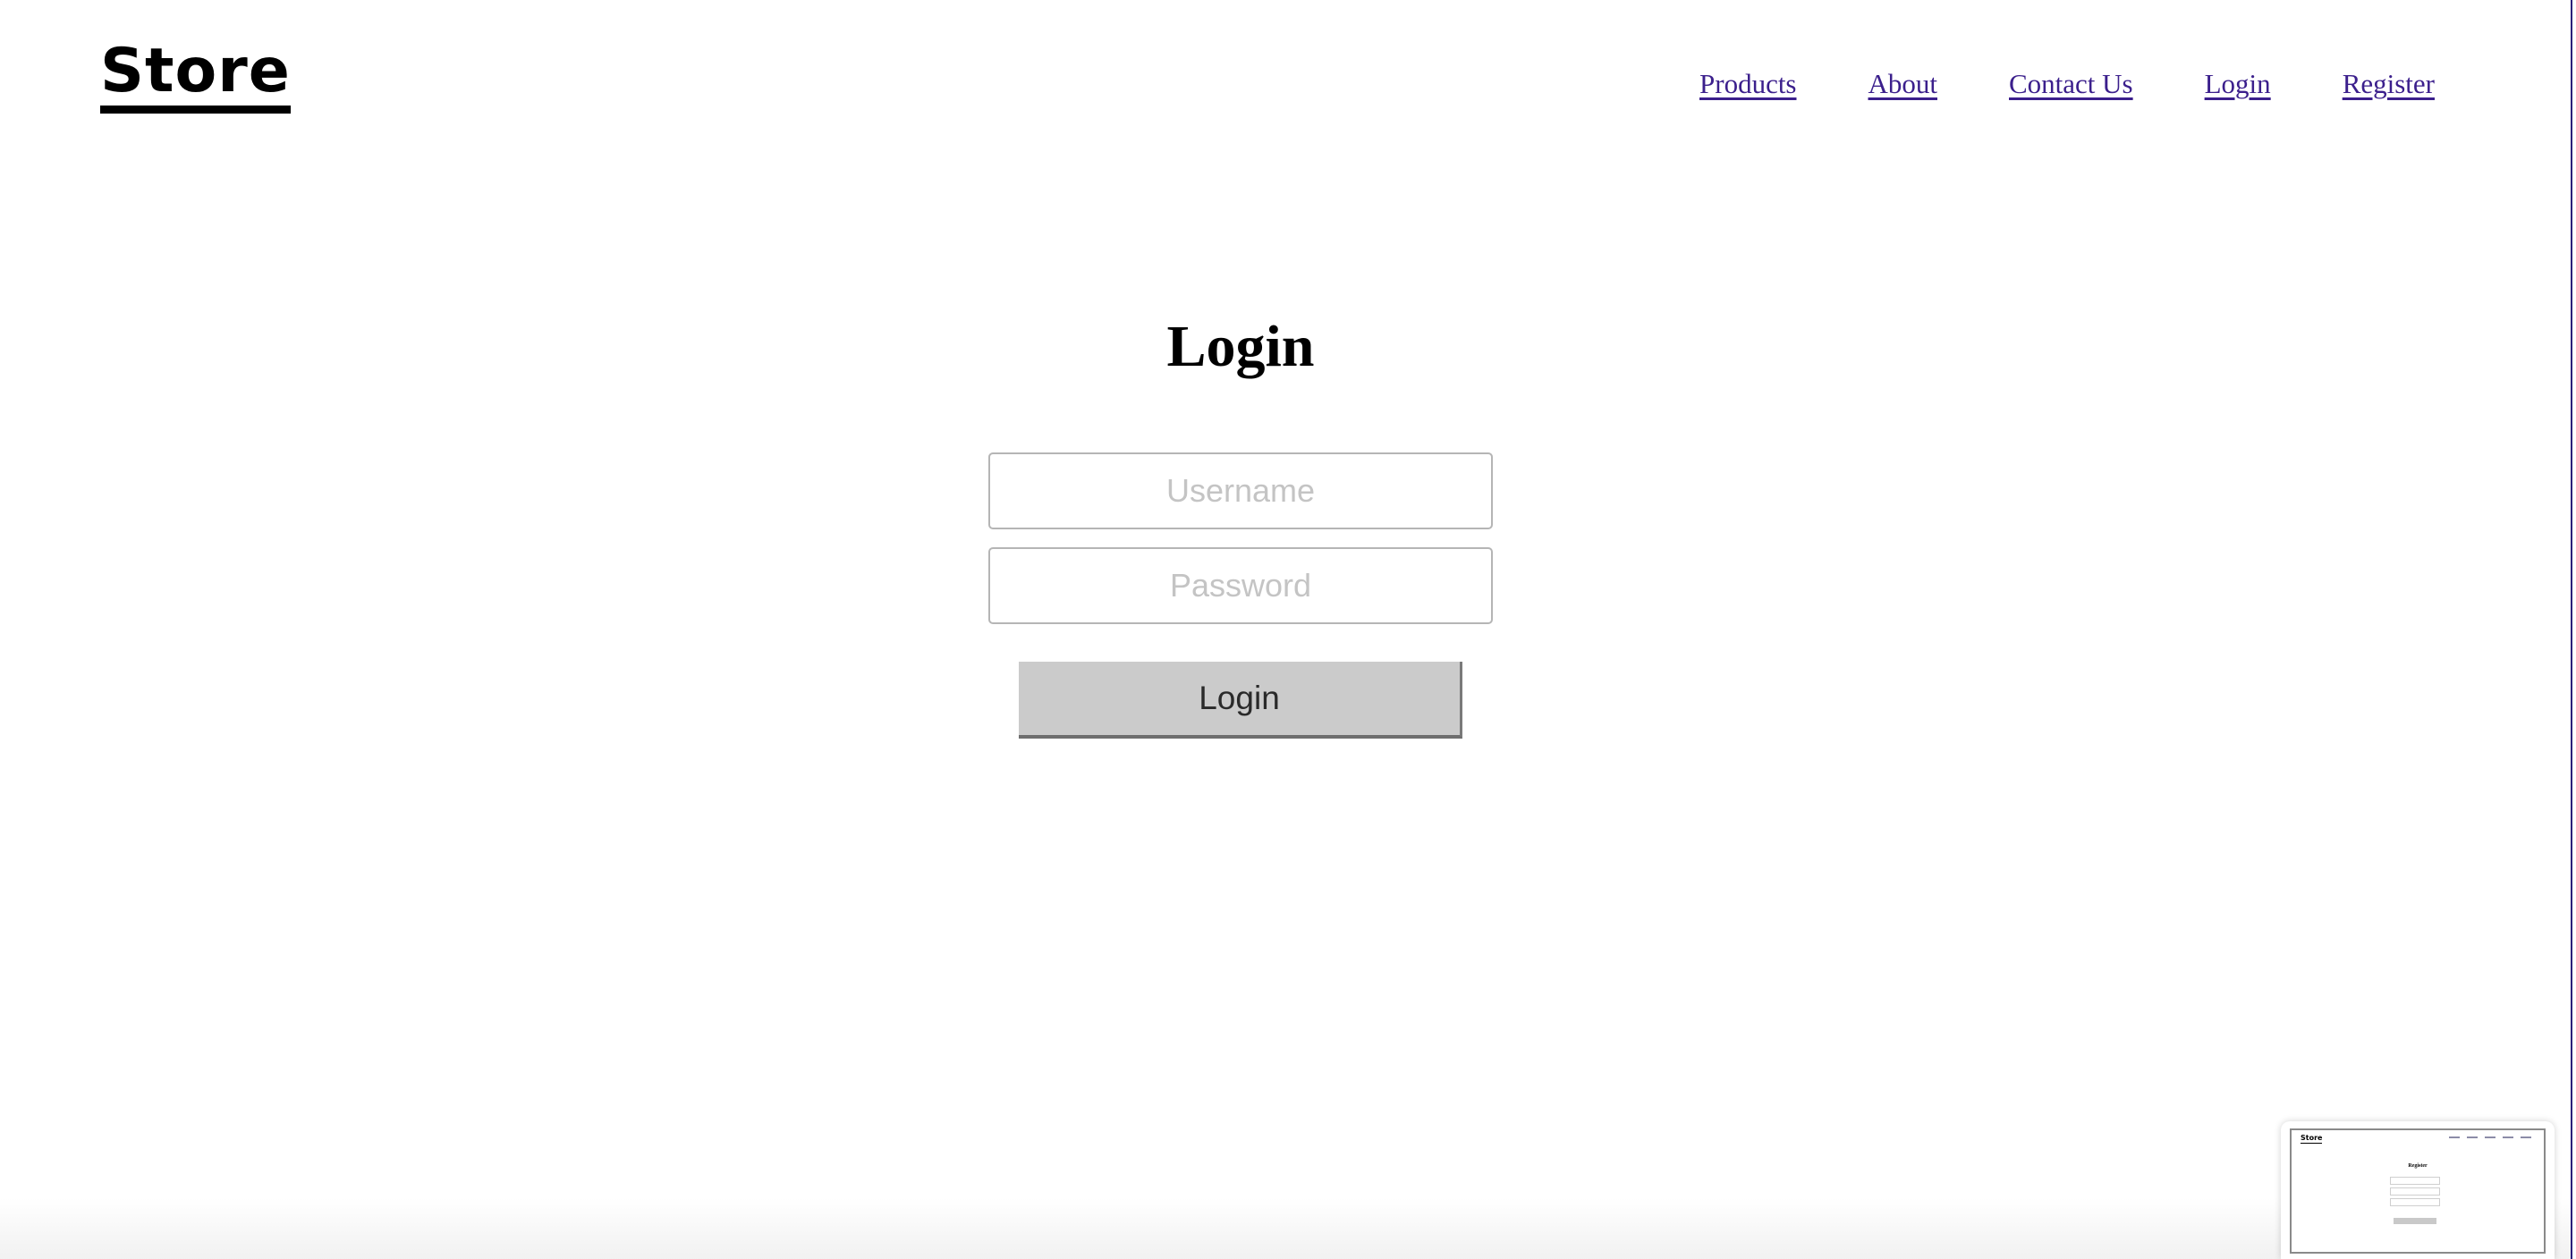 Image resolution: width=2576 pixels, height=1259 pixels. What do you see at coordinates (2071, 84) in the screenshot?
I see `nav-link-contact-us: Contact Us` at bounding box center [2071, 84].